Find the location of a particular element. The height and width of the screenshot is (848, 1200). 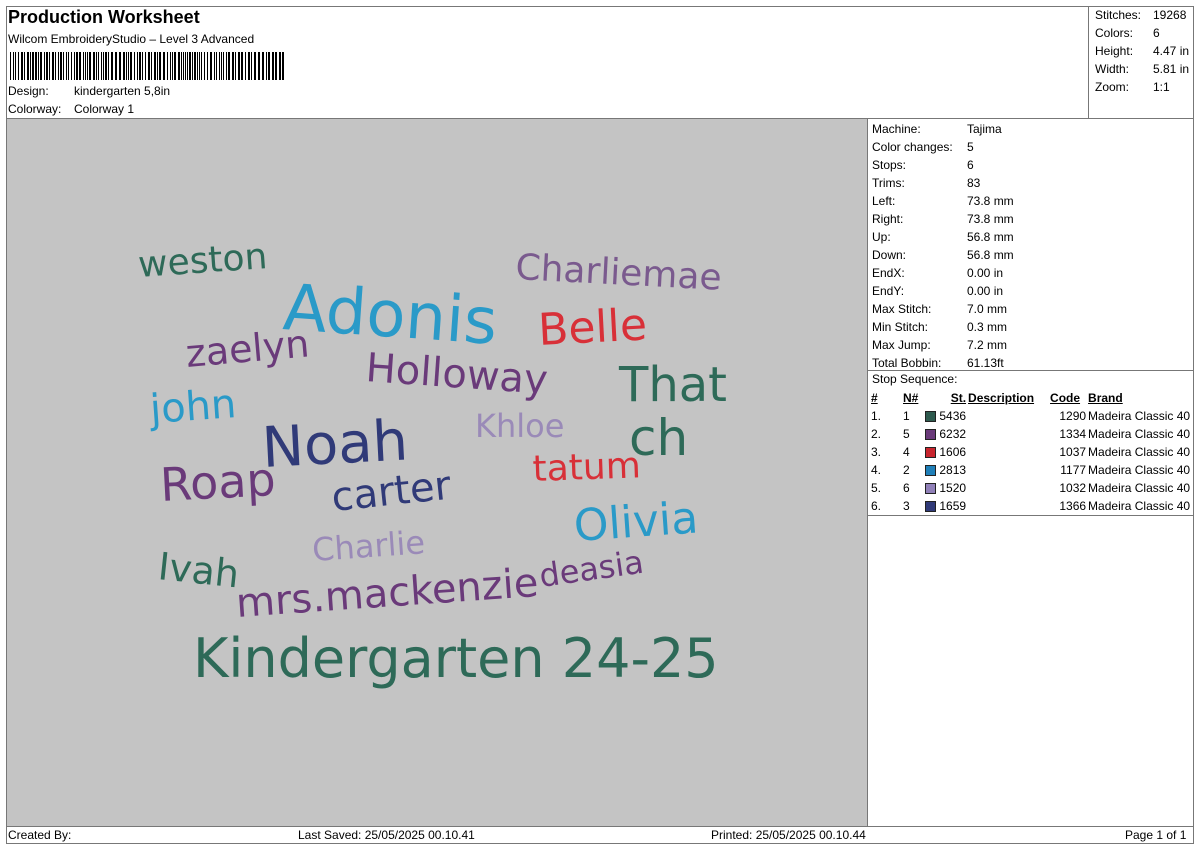

design-word: Belle is located at coordinates (592, 327).